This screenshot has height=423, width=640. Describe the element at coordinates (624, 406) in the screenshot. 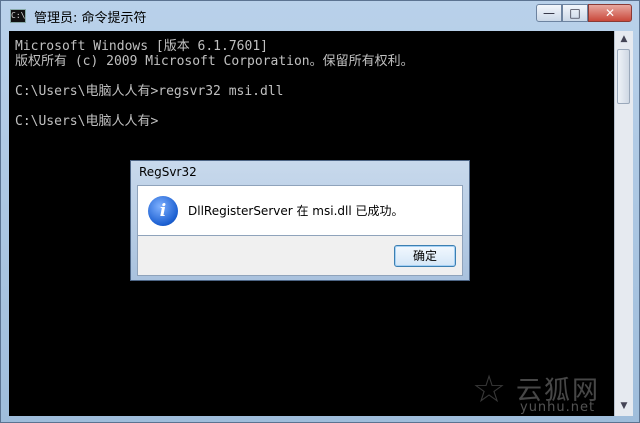

I see `scroll-down-arrow-icon: ▼` at that location.